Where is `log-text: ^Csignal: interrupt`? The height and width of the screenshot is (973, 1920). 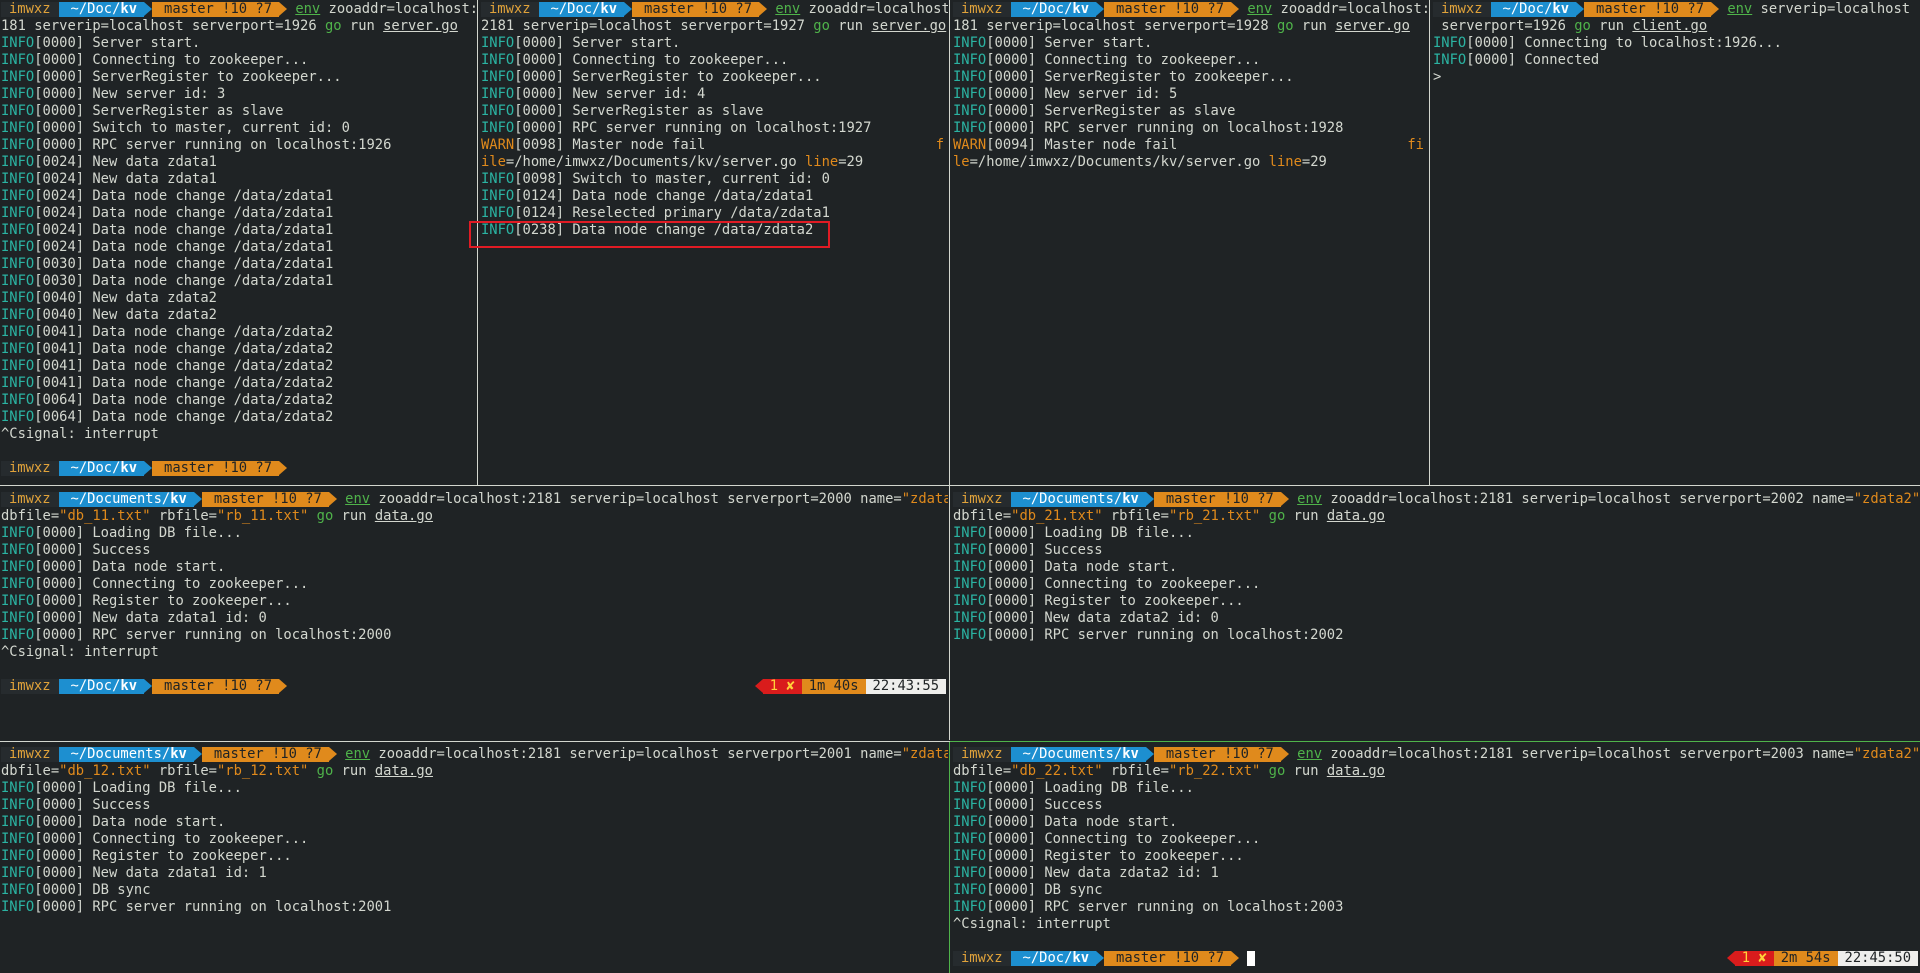
log-text: ^Csignal: interrupt is located at coordinates (1032, 924).